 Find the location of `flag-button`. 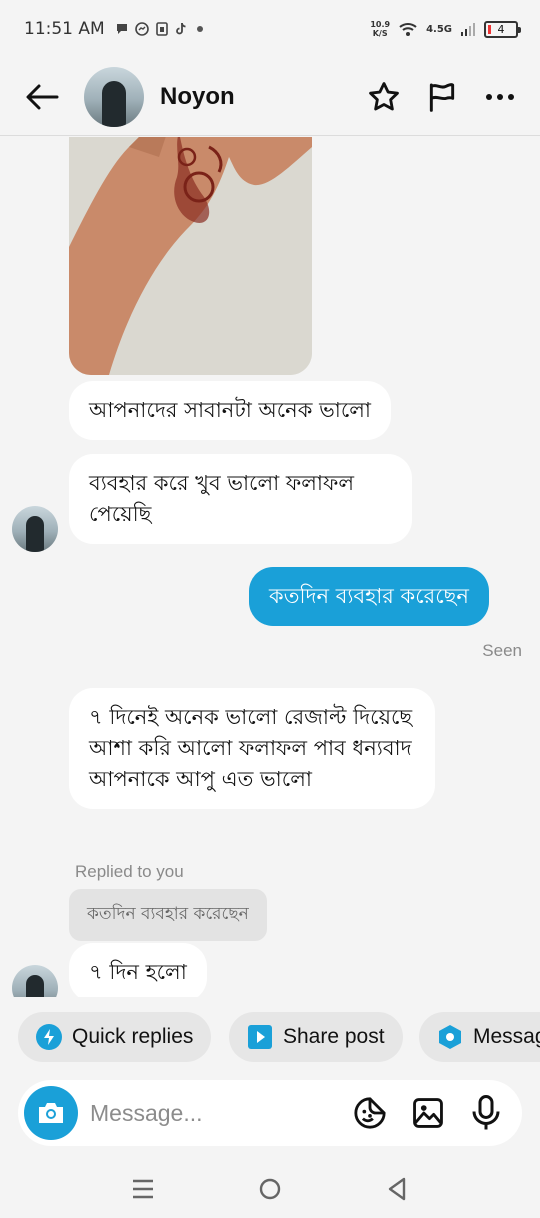

flag-button is located at coordinates (442, 97).